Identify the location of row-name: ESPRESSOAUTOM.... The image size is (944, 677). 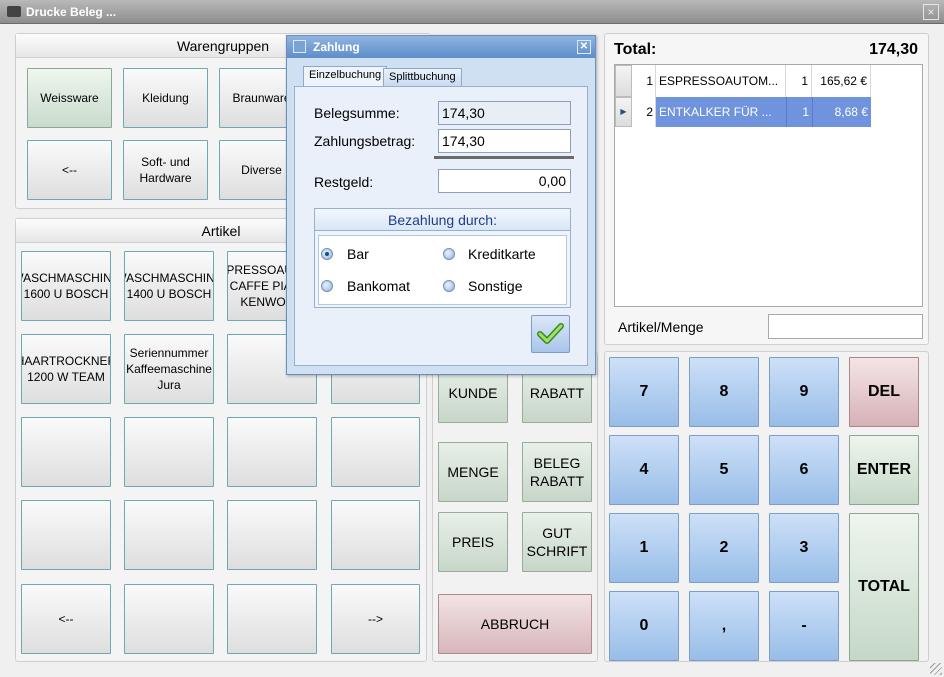
(721, 81).